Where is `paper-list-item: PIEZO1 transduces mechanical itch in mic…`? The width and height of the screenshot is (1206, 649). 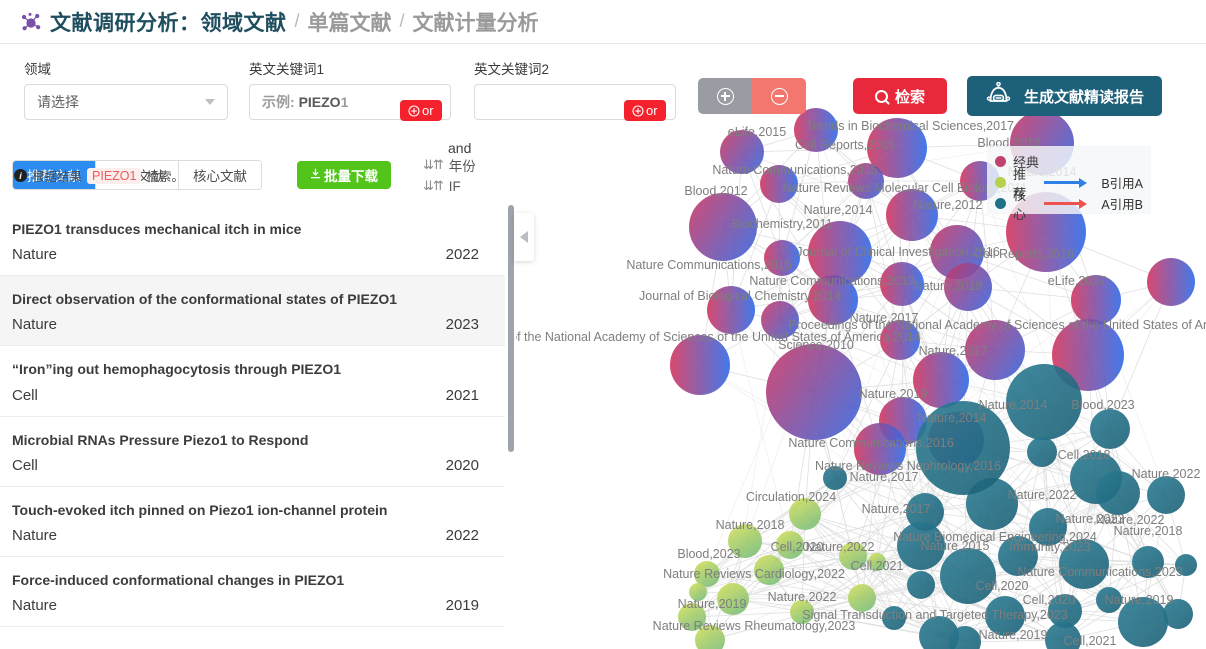
paper-list-item: PIEZO1 transduces mechanical itch in mic… is located at coordinates (252, 241).